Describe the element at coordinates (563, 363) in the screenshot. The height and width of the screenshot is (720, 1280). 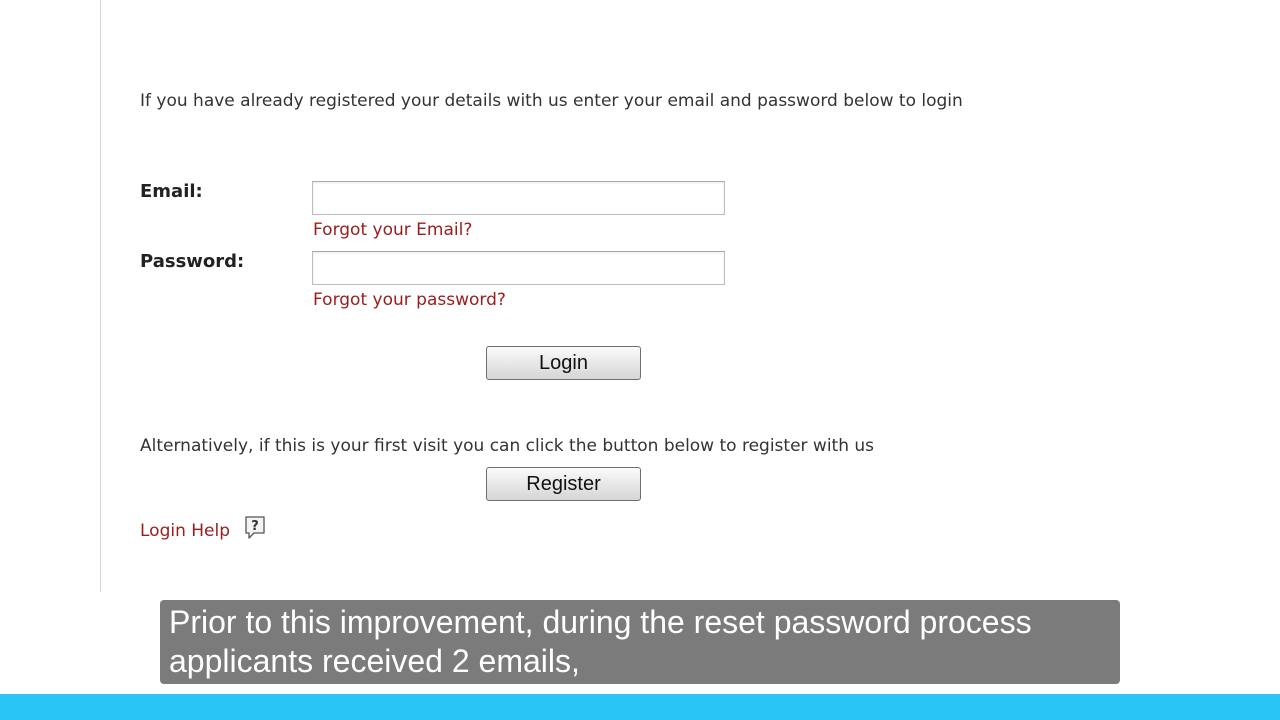
I see `login-button: Login` at that location.